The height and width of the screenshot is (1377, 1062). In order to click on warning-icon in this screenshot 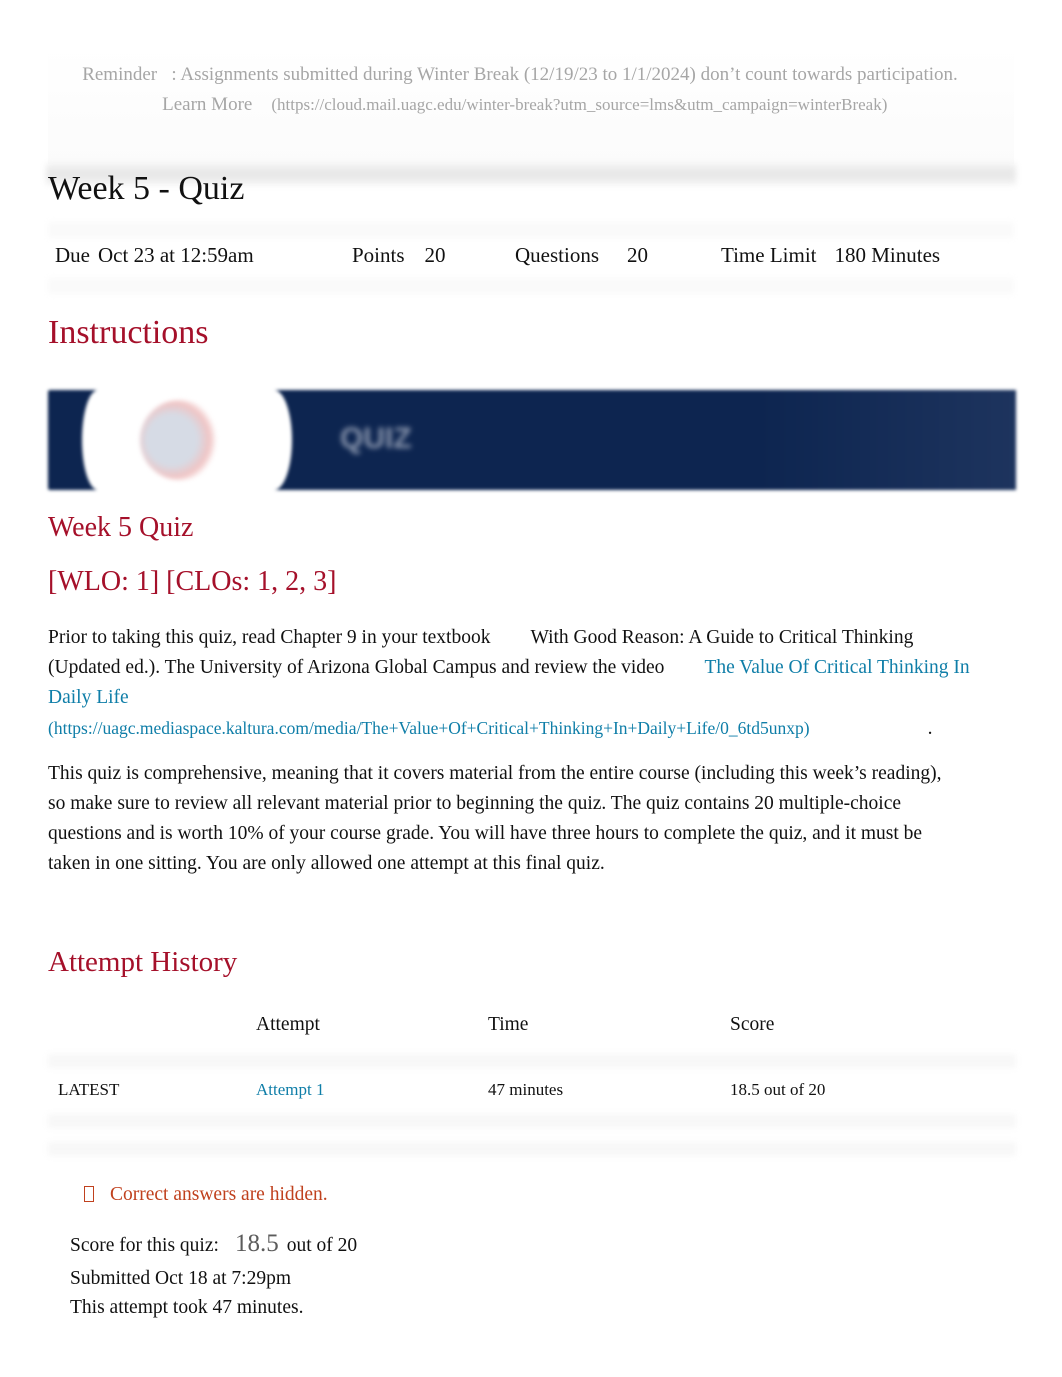, I will do `click(89, 1194)`.